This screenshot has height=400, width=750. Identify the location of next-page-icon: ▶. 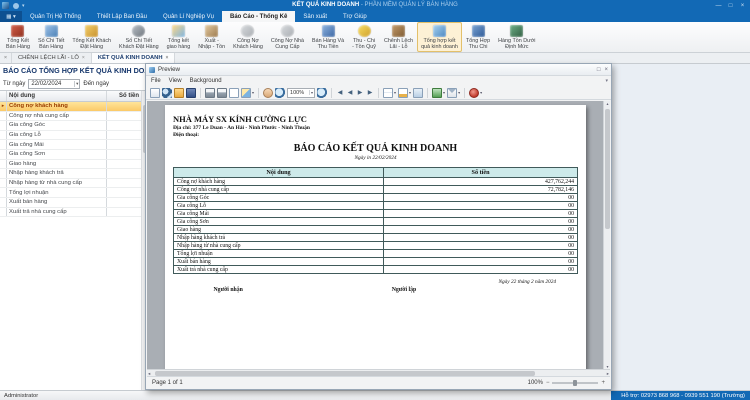
(360, 92).